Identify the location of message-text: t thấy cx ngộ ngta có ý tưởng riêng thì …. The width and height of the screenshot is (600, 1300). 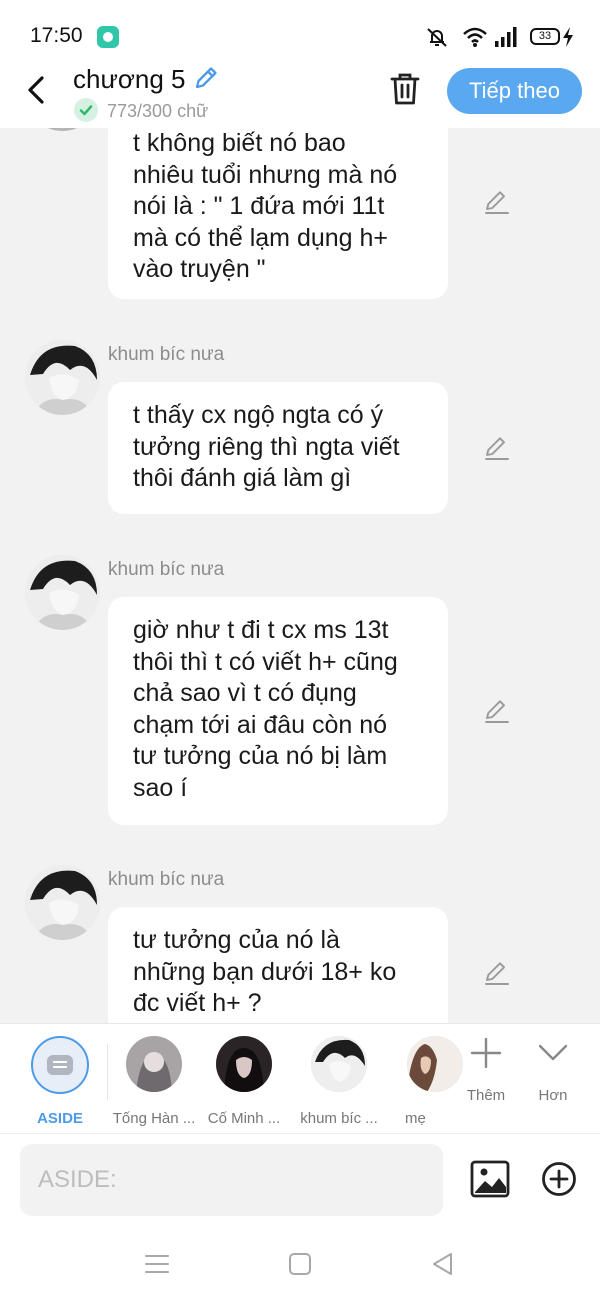
(266, 446).